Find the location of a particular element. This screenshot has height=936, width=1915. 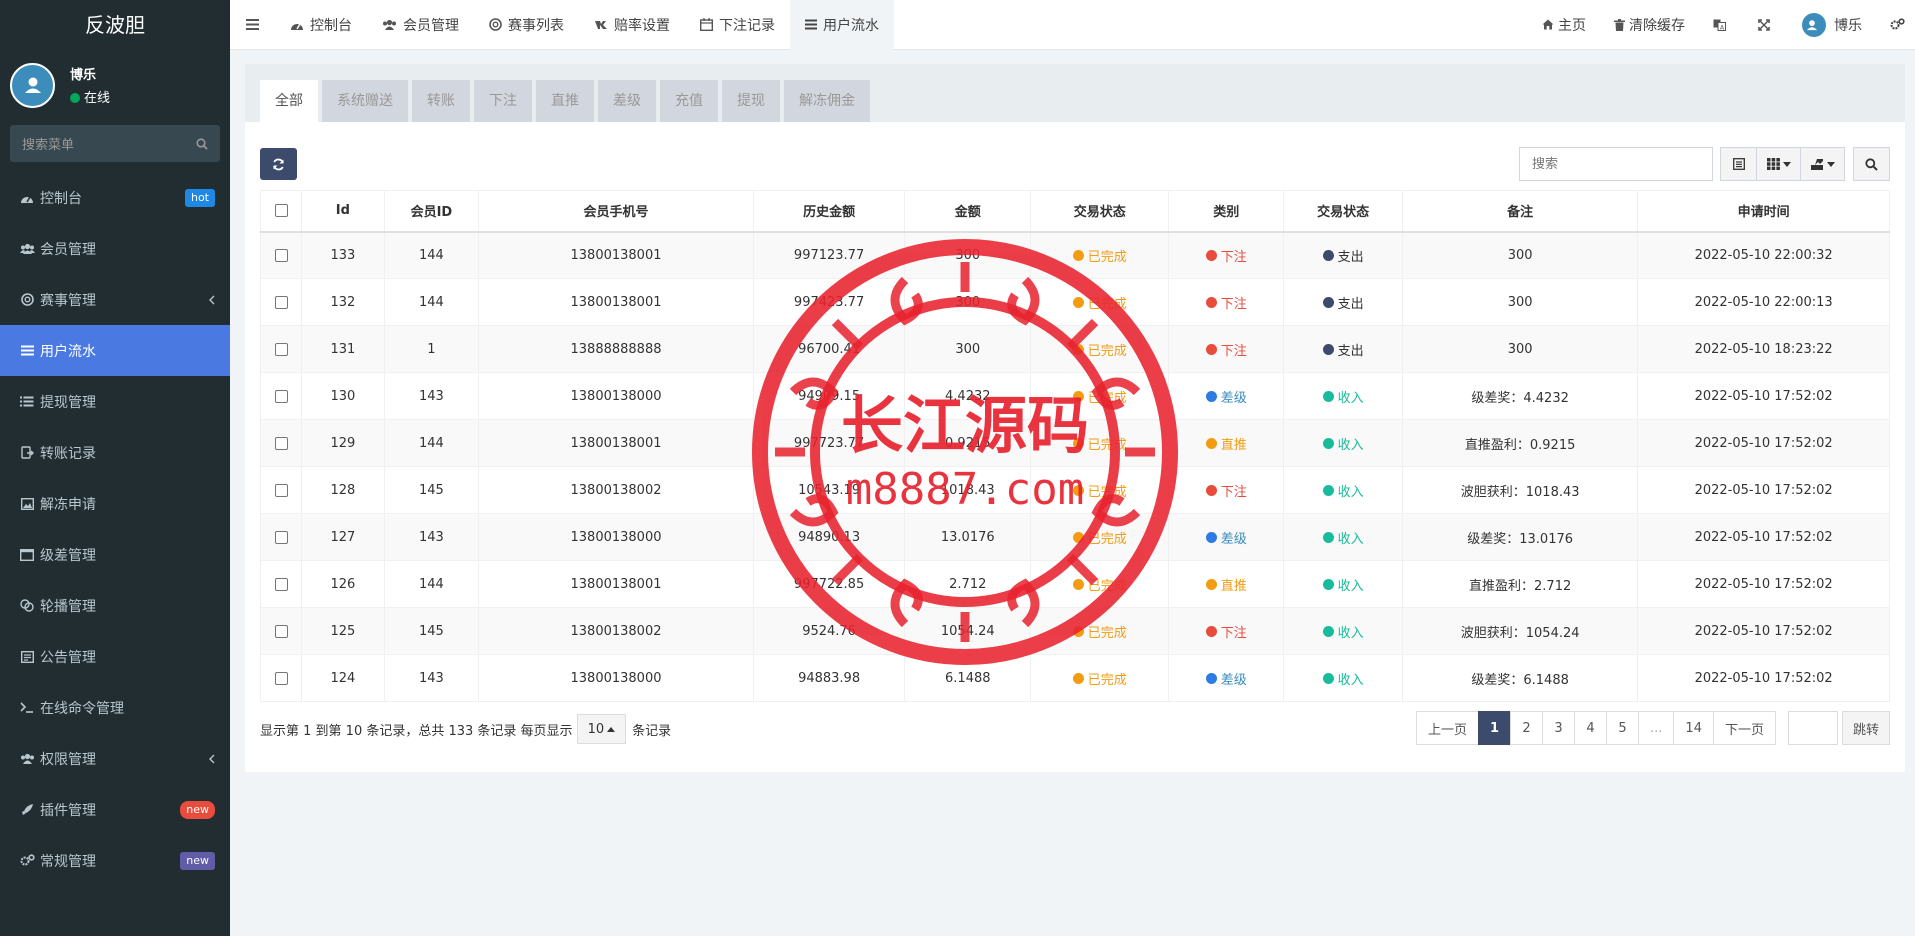

sidebar-item-events: 赛事管理 is located at coordinates (115, 299).